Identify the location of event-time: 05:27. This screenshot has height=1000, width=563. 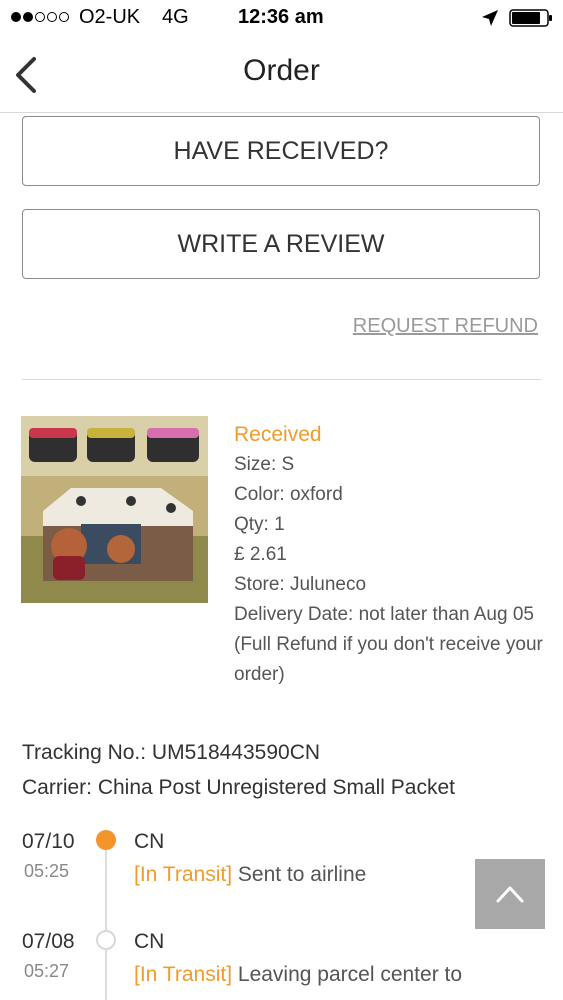
(47, 971).